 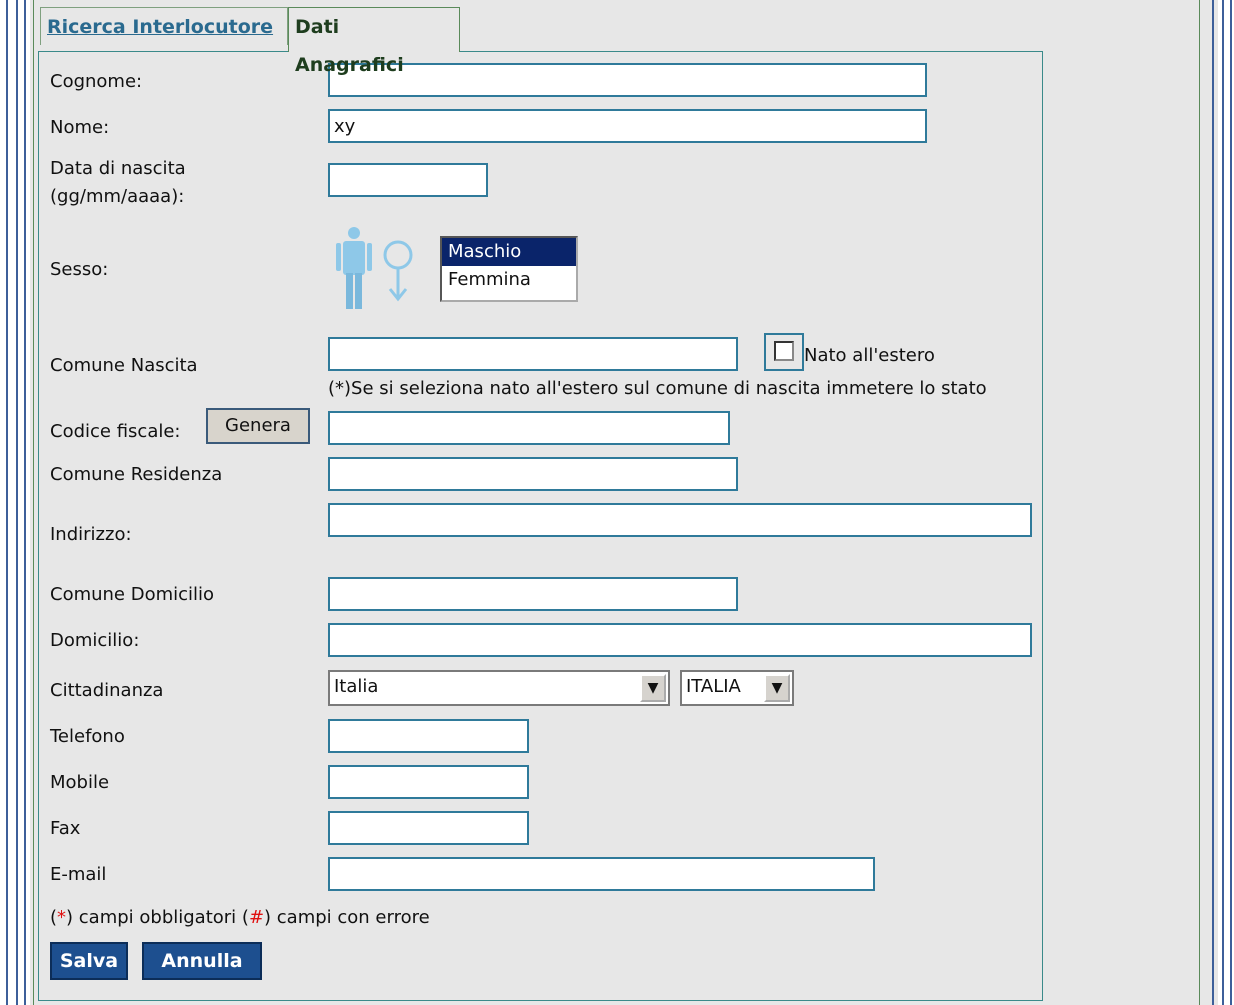 What do you see at coordinates (78, 874) in the screenshot?
I see `email-label: E-mail` at bounding box center [78, 874].